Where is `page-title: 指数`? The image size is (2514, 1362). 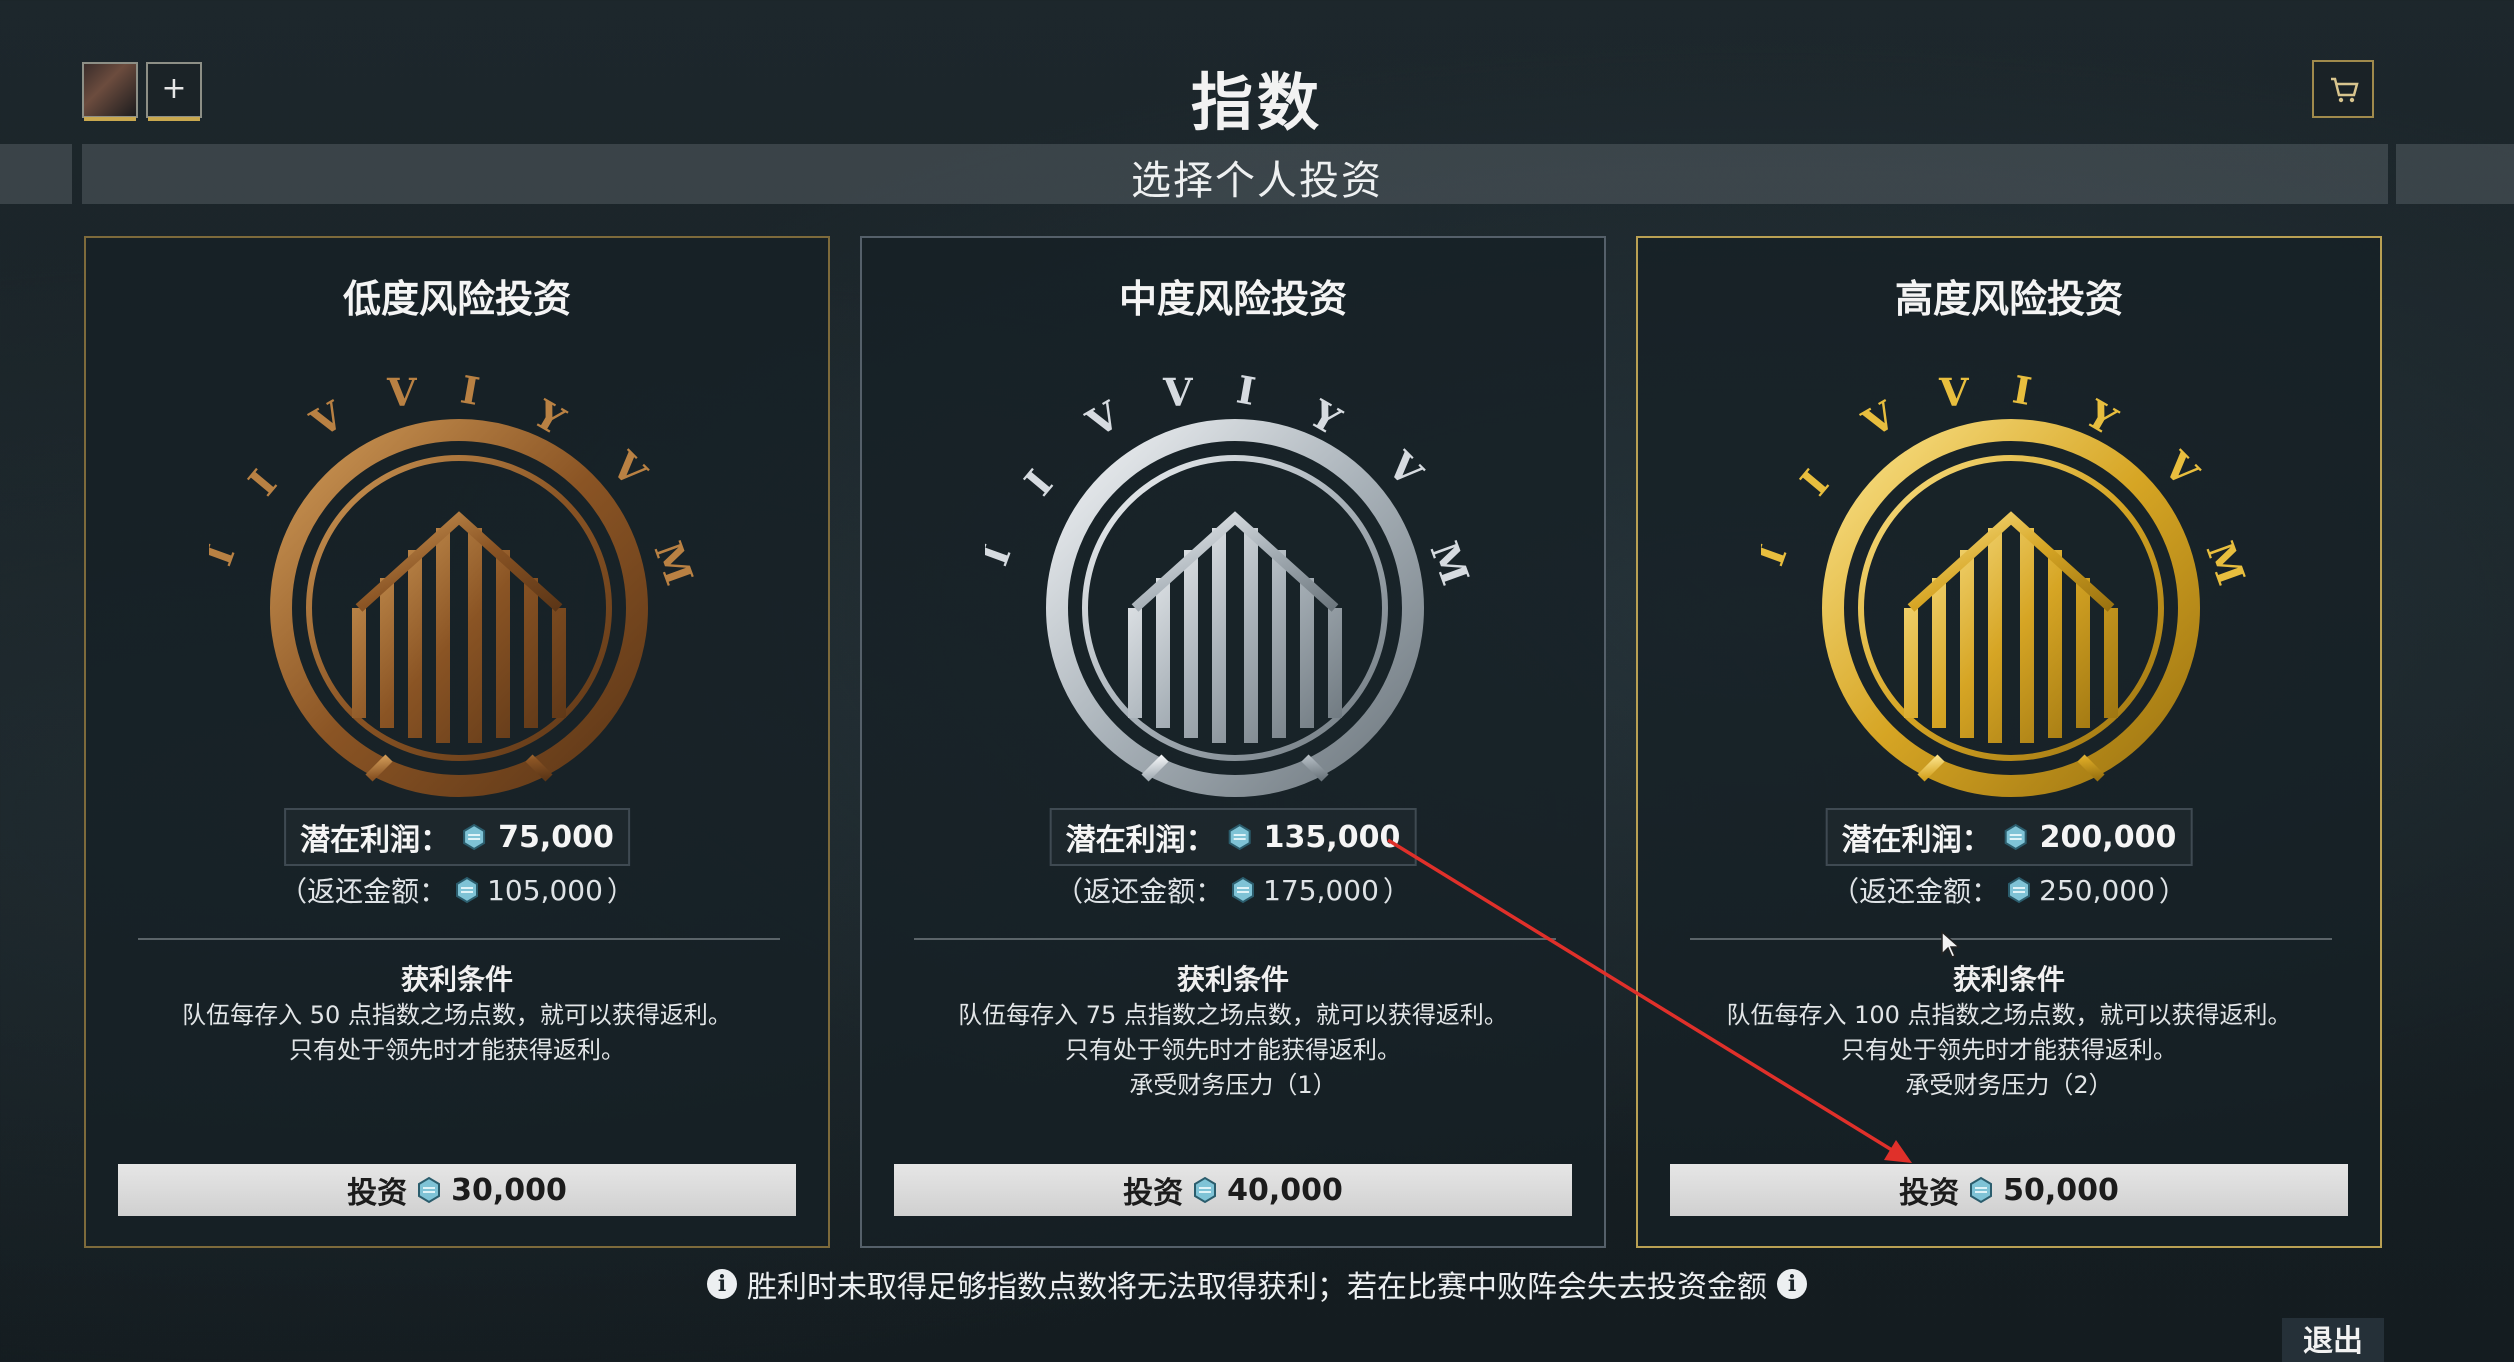 page-title: 指数 is located at coordinates (1256, 102).